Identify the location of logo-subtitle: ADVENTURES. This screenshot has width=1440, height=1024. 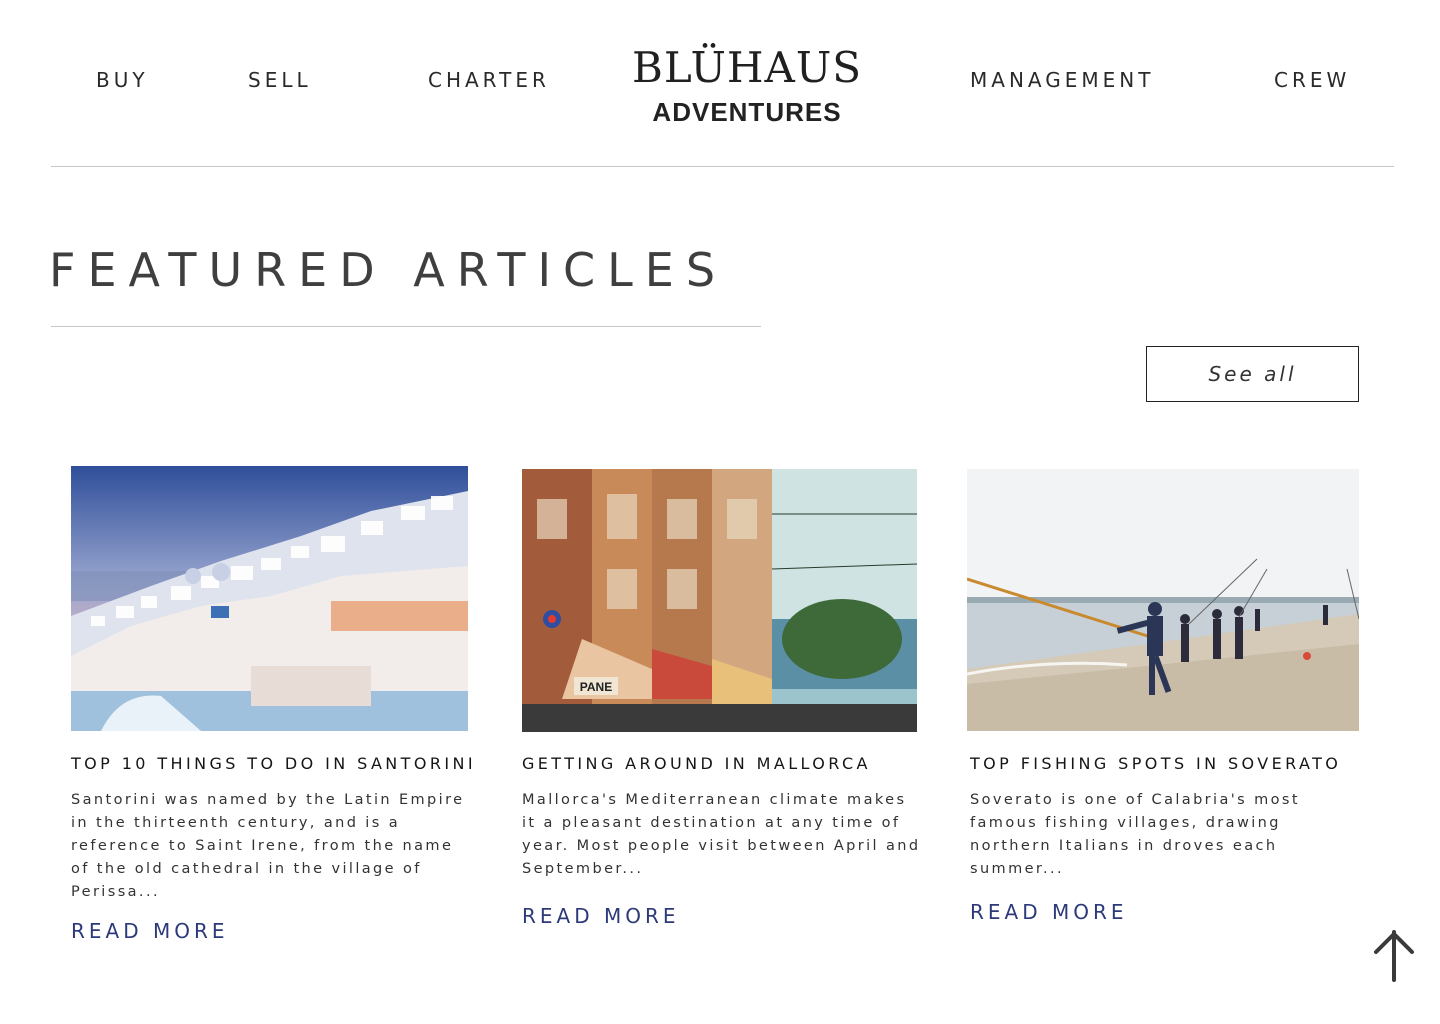
(747, 112).